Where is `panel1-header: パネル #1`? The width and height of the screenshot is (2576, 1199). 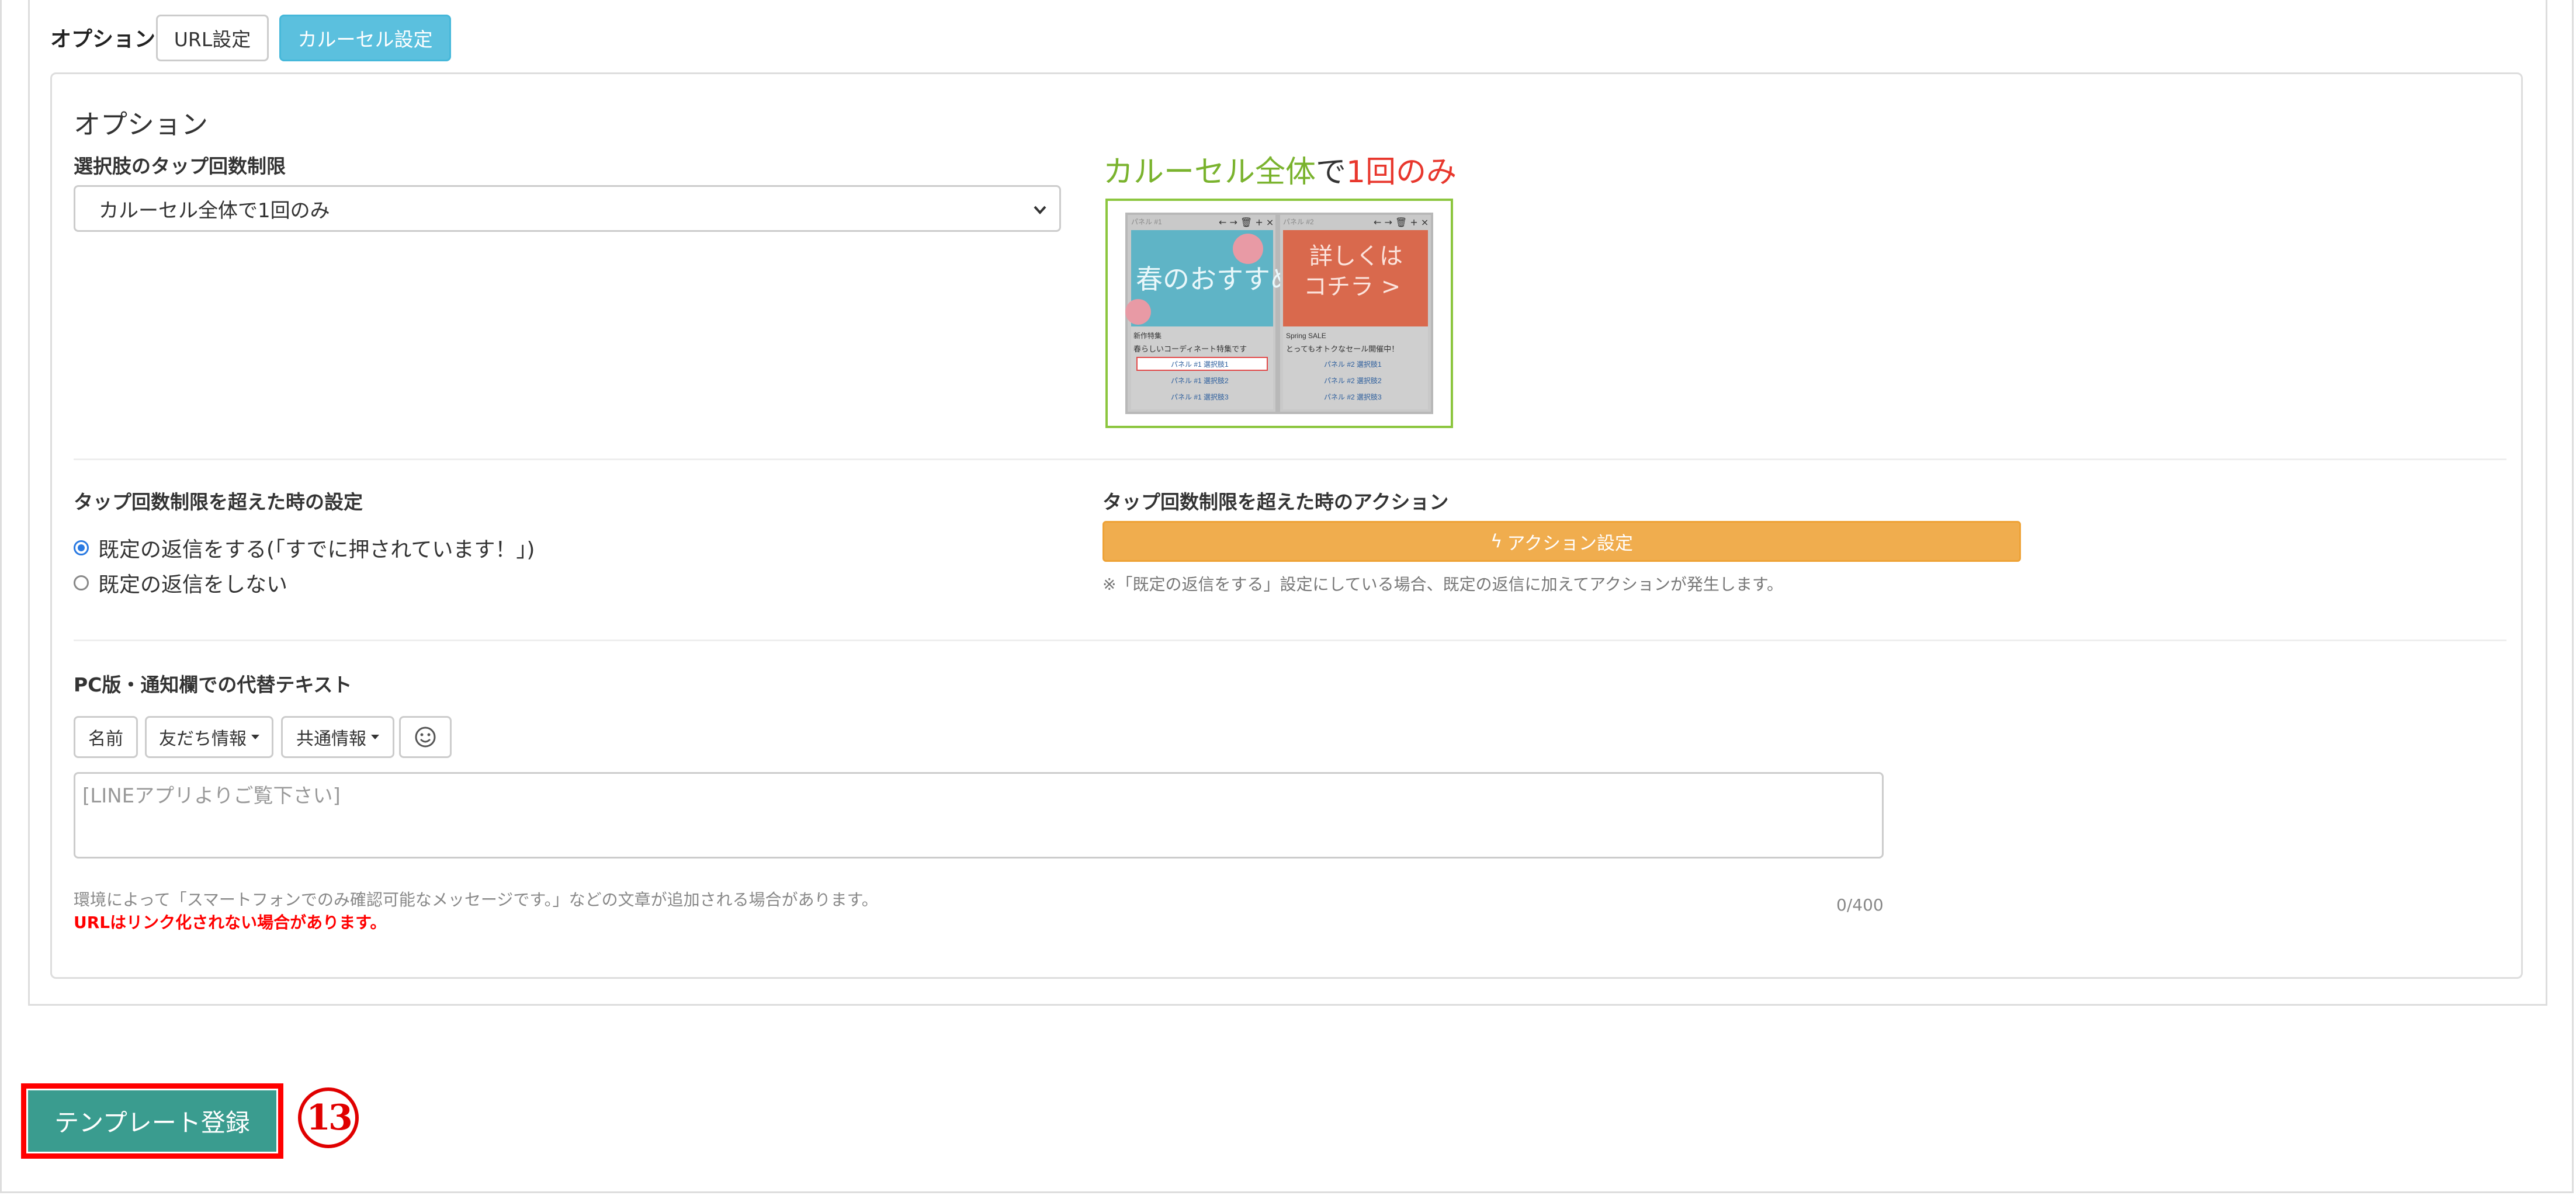 panel1-header: パネル #1 is located at coordinates (1146, 222).